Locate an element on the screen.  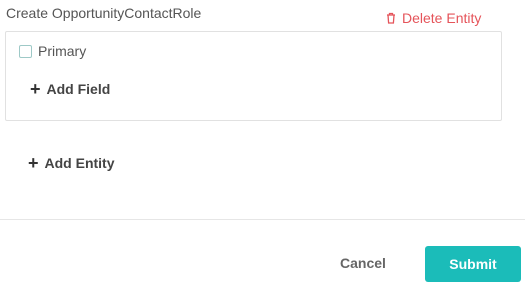
entity-title: Create OpportunityContactRole is located at coordinates (104, 13).